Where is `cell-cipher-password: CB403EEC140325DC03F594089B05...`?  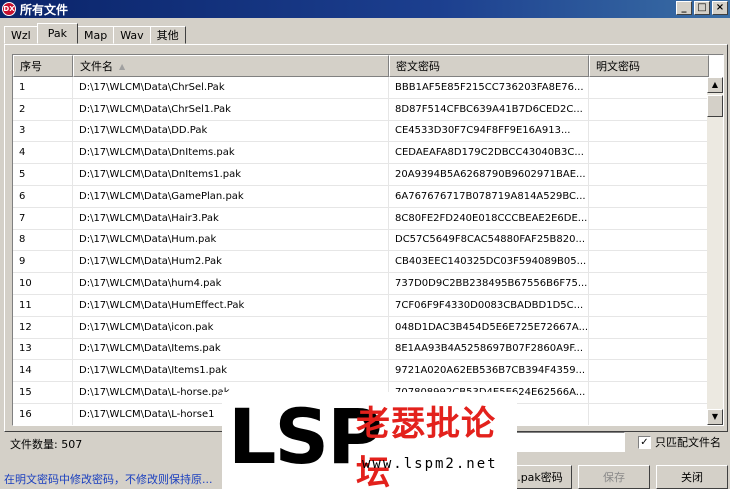 cell-cipher-password: CB403EEC140325DC03F594089B05... is located at coordinates (489, 262).